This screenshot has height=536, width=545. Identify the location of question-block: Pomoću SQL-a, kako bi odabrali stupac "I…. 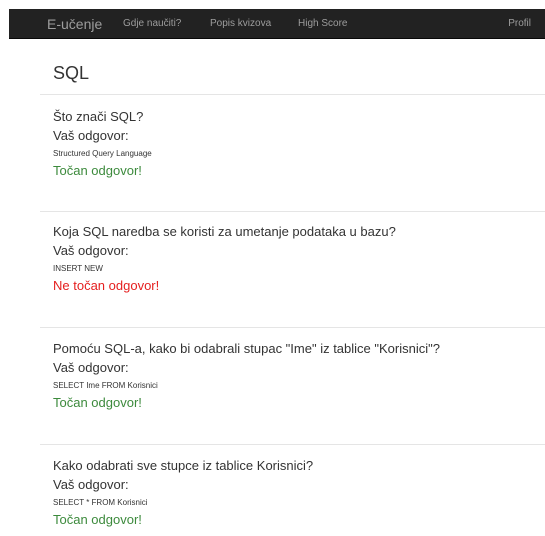
(293, 376).